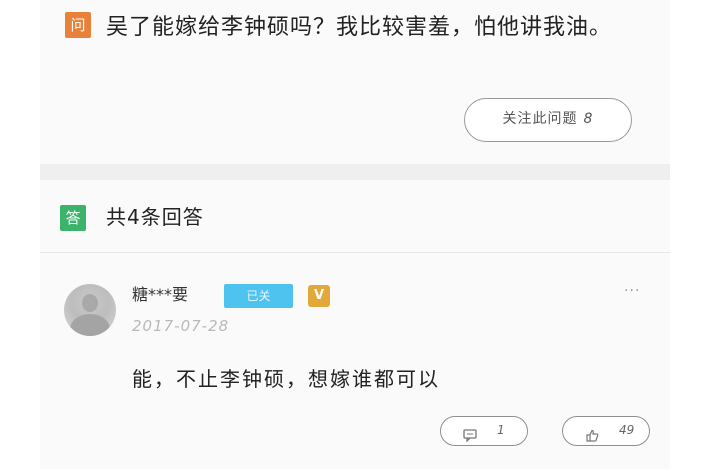 The width and height of the screenshot is (720, 469). What do you see at coordinates (540, 119) in the screenshot?
I see `follow-label: 关注此问题` at bounding box center [540, 119].